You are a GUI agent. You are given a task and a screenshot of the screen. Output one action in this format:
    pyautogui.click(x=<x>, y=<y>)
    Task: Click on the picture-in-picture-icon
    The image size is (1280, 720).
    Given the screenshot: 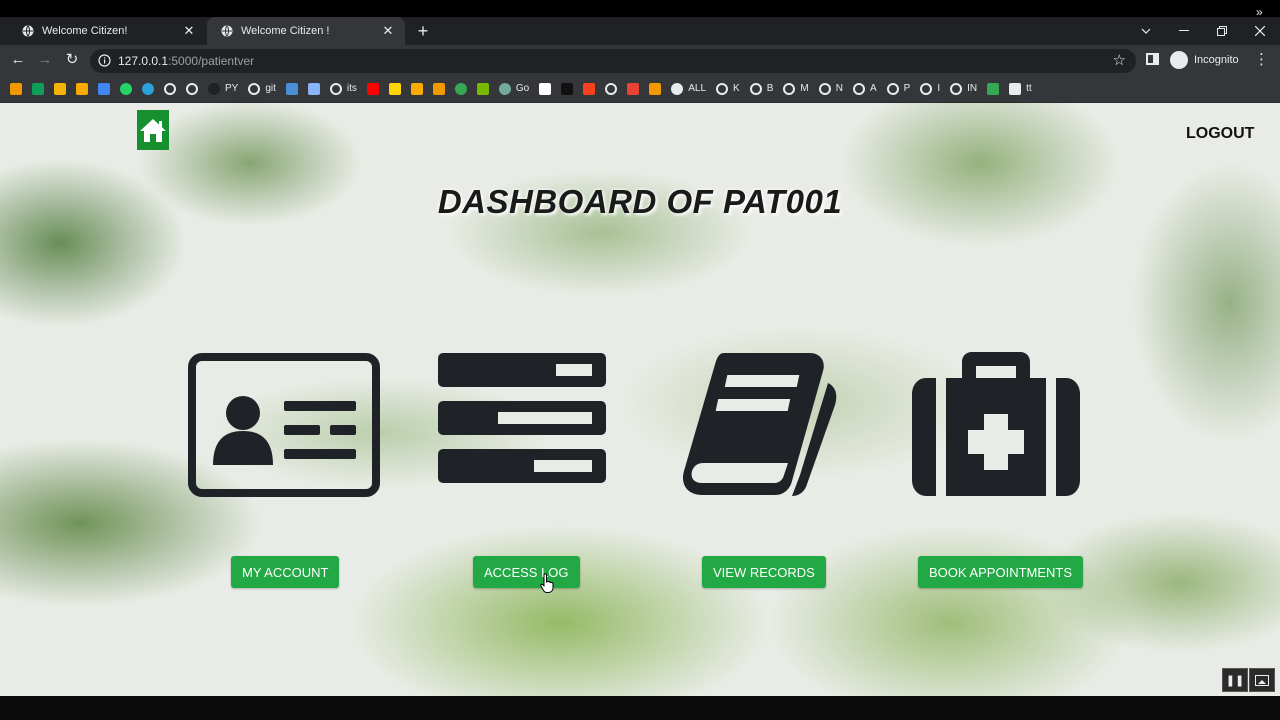 What is the action you would take?
    pyautogui.click(x=1262, y=680)
    